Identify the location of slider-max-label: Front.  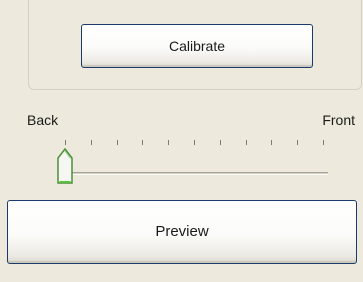
(338, 120).